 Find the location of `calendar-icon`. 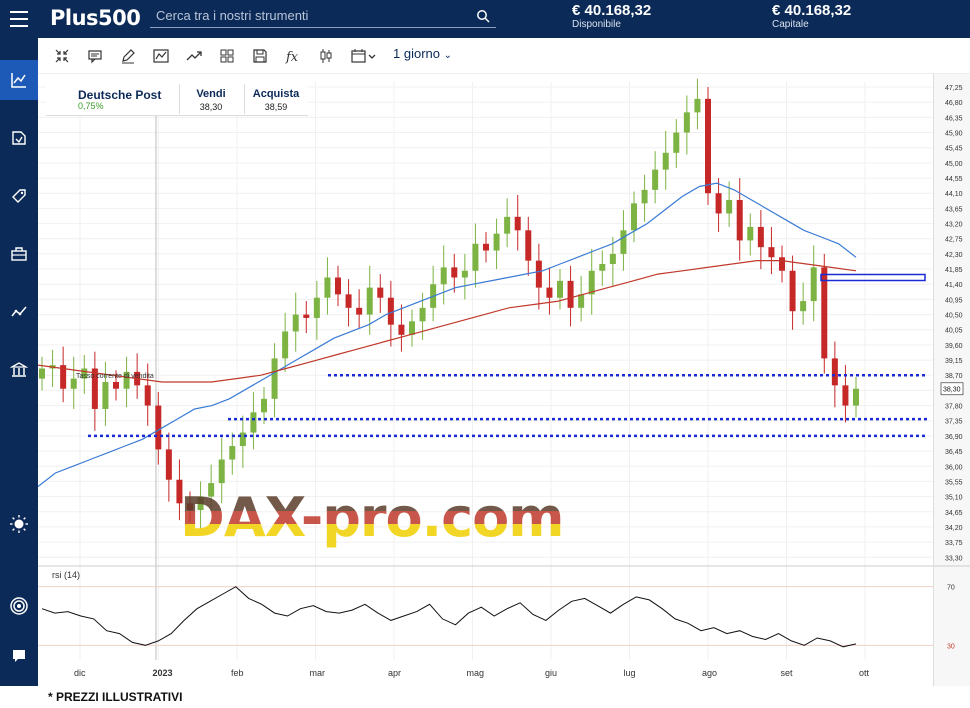

calendar-icon is located at coordinates (363, 56).